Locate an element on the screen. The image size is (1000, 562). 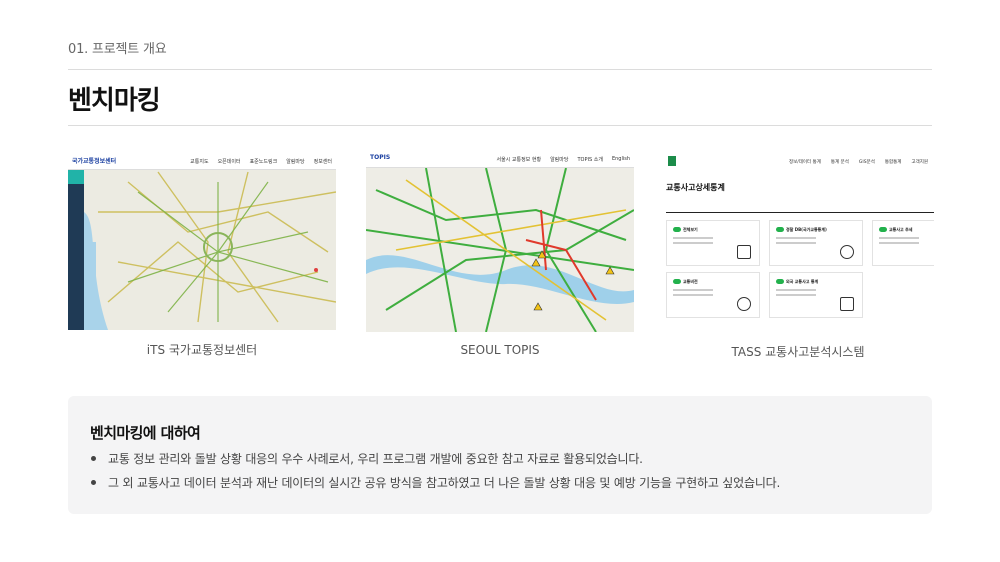
police-emblem-icon is located at coordinates (847, 252).